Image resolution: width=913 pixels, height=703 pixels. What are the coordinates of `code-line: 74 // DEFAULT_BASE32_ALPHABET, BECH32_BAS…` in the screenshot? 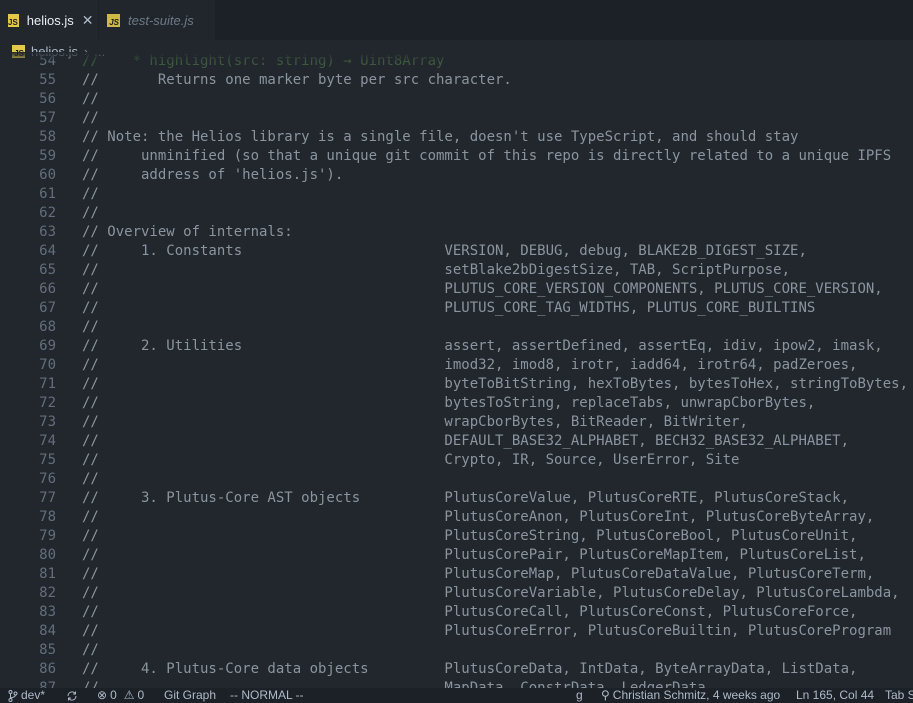 It's located at (456, 441).